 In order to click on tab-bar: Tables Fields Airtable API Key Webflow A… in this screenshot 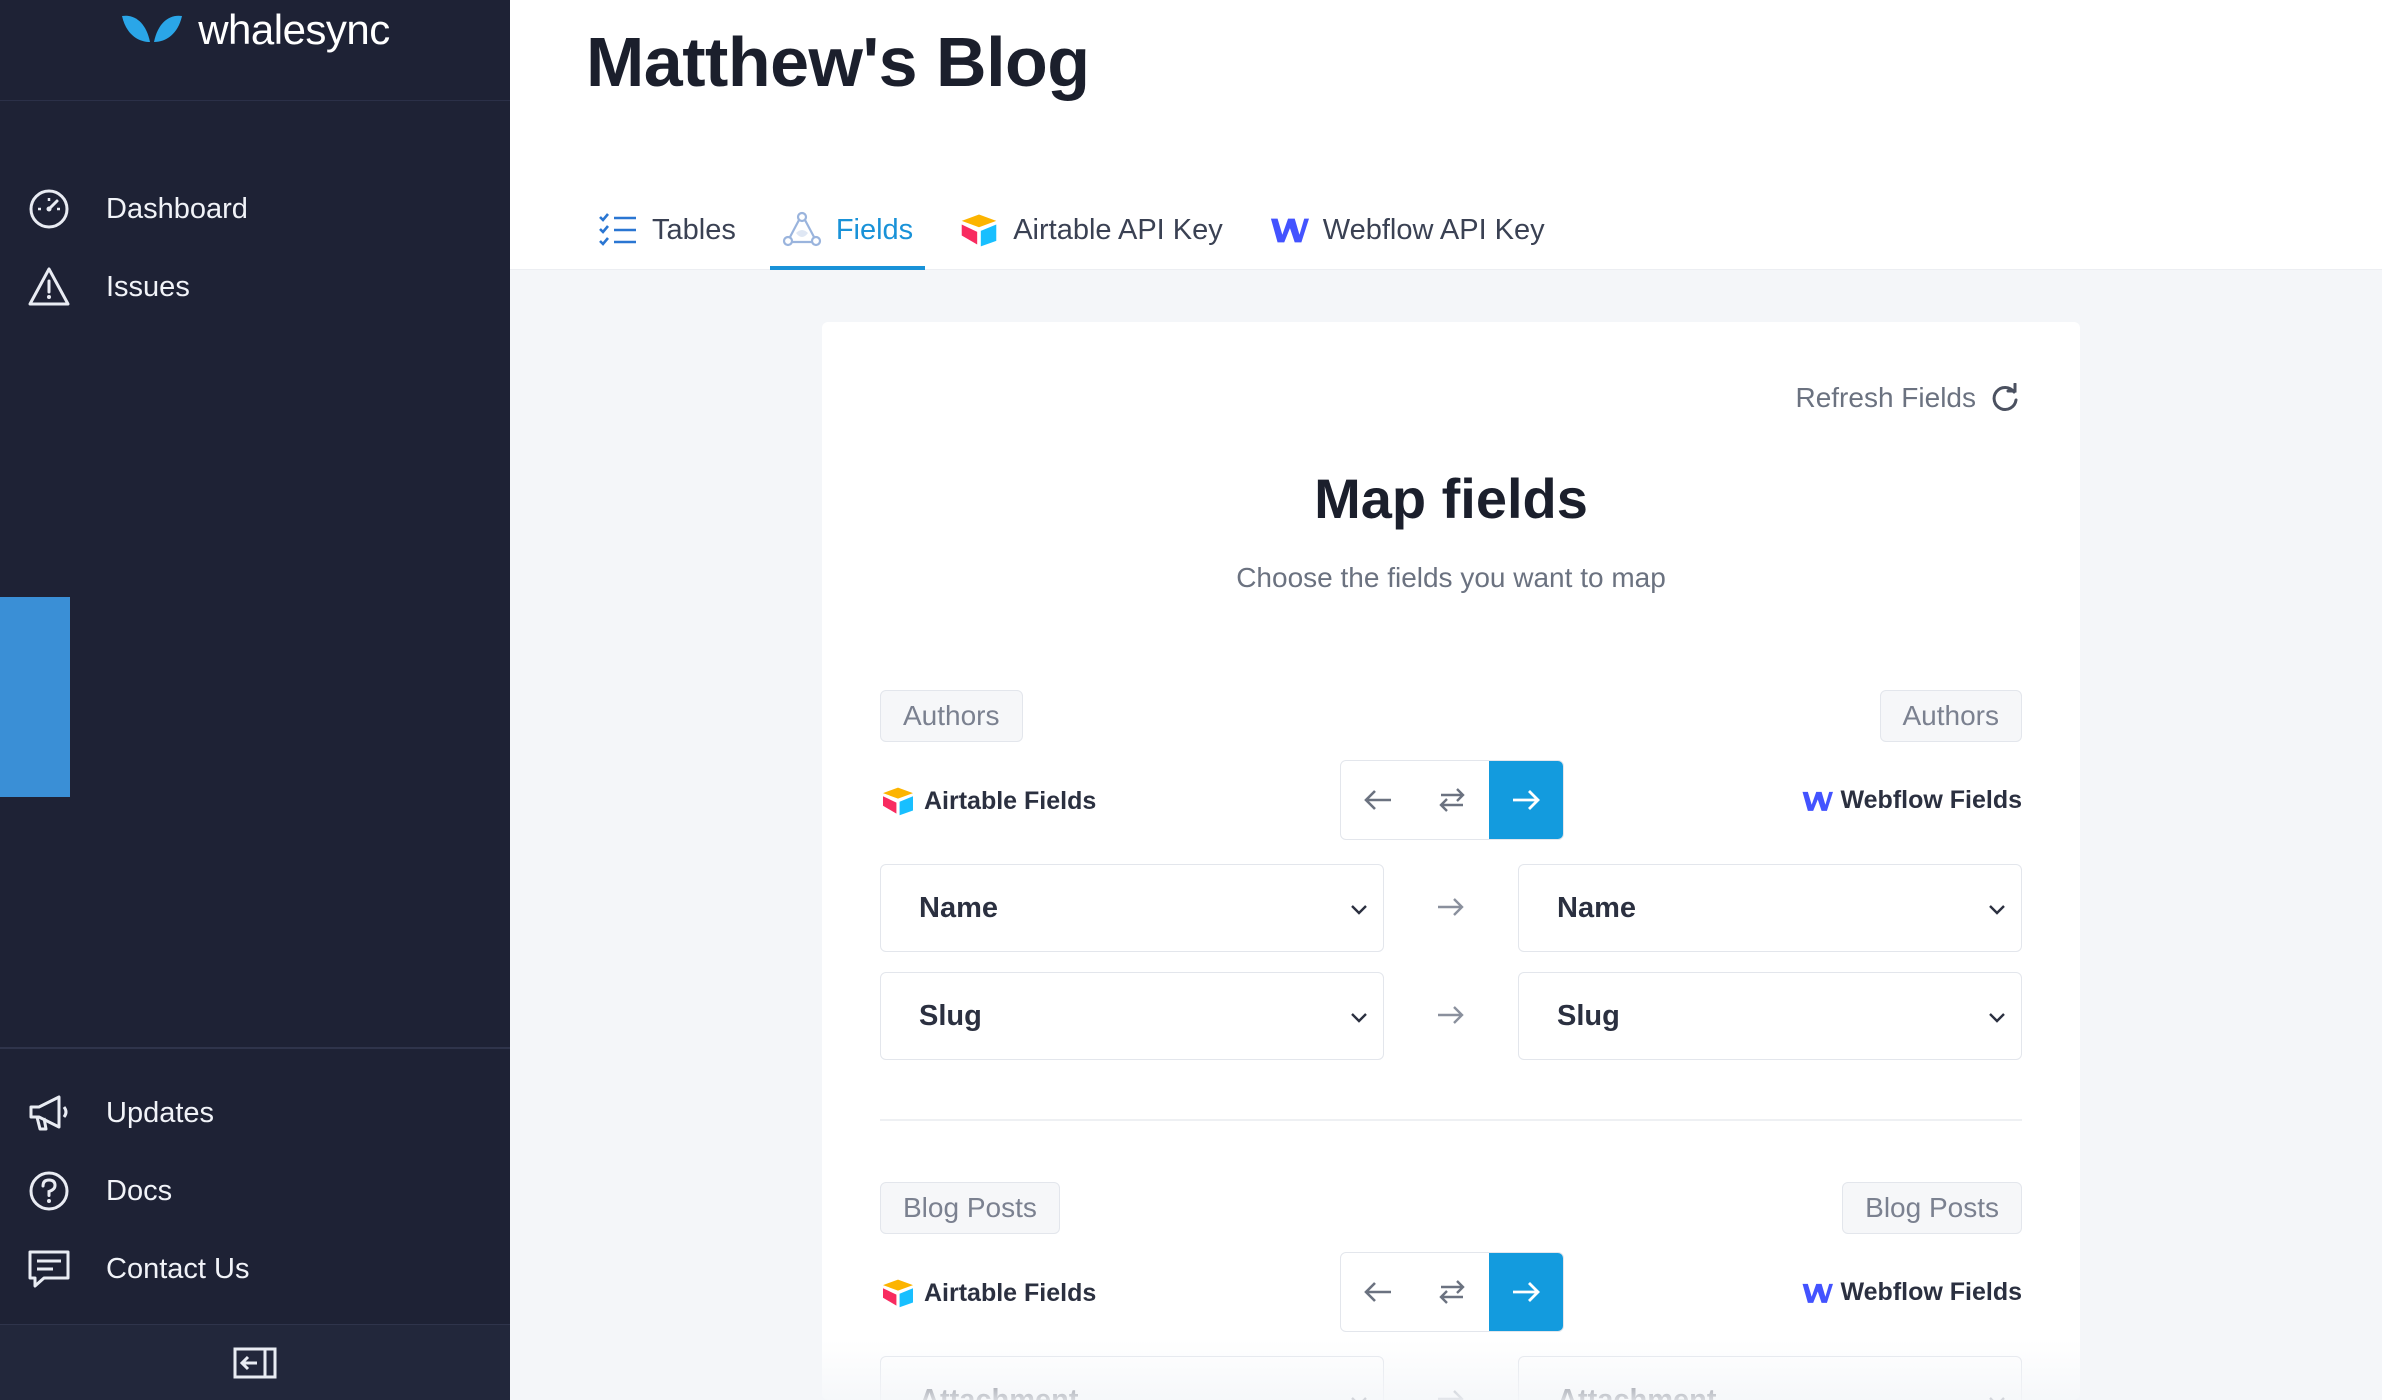, I will do `click(1082, 230)`.